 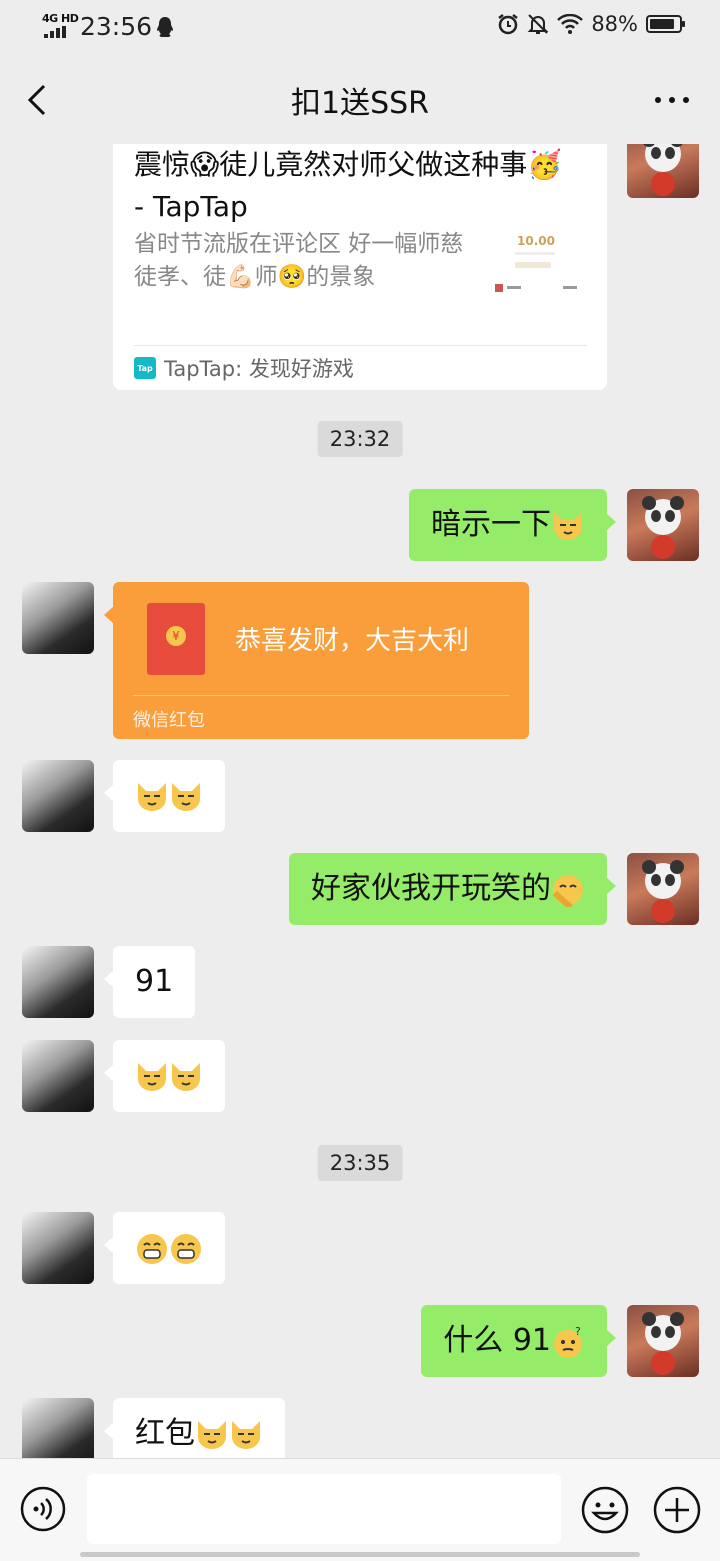 I want to click on message-text: 91, so click(x=154, y=981).